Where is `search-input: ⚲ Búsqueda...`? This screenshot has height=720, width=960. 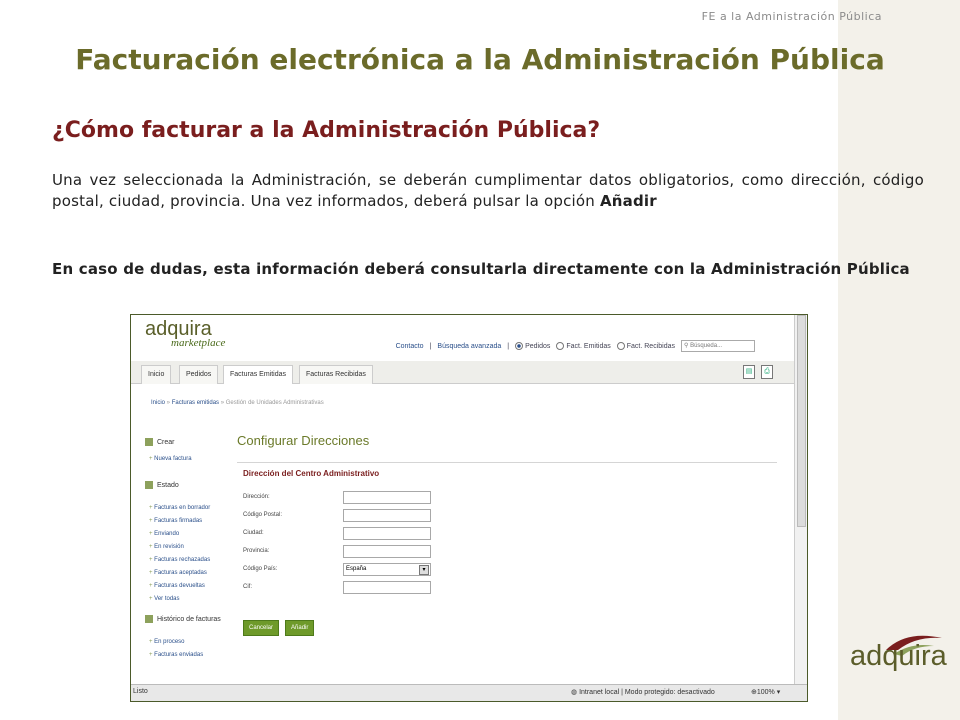
search-input: ⚲ Búsqueda... is located at coordinates (718, 346).